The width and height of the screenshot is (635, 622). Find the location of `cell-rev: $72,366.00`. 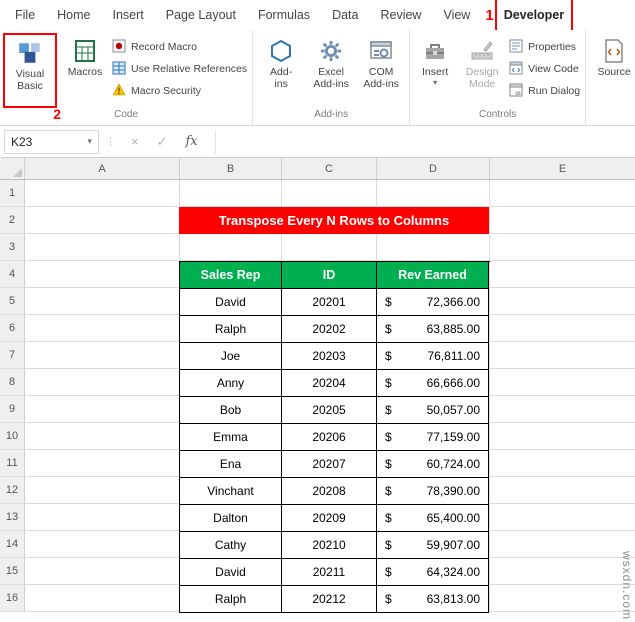

cell-rev: $72,366.00 is located at coordinates (433, 302).